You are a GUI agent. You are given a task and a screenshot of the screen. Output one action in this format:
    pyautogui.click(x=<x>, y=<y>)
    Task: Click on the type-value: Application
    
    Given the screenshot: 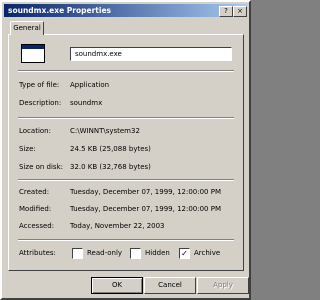 What is the action you would take?
    pyautogui.click(x=90, y=85)
    